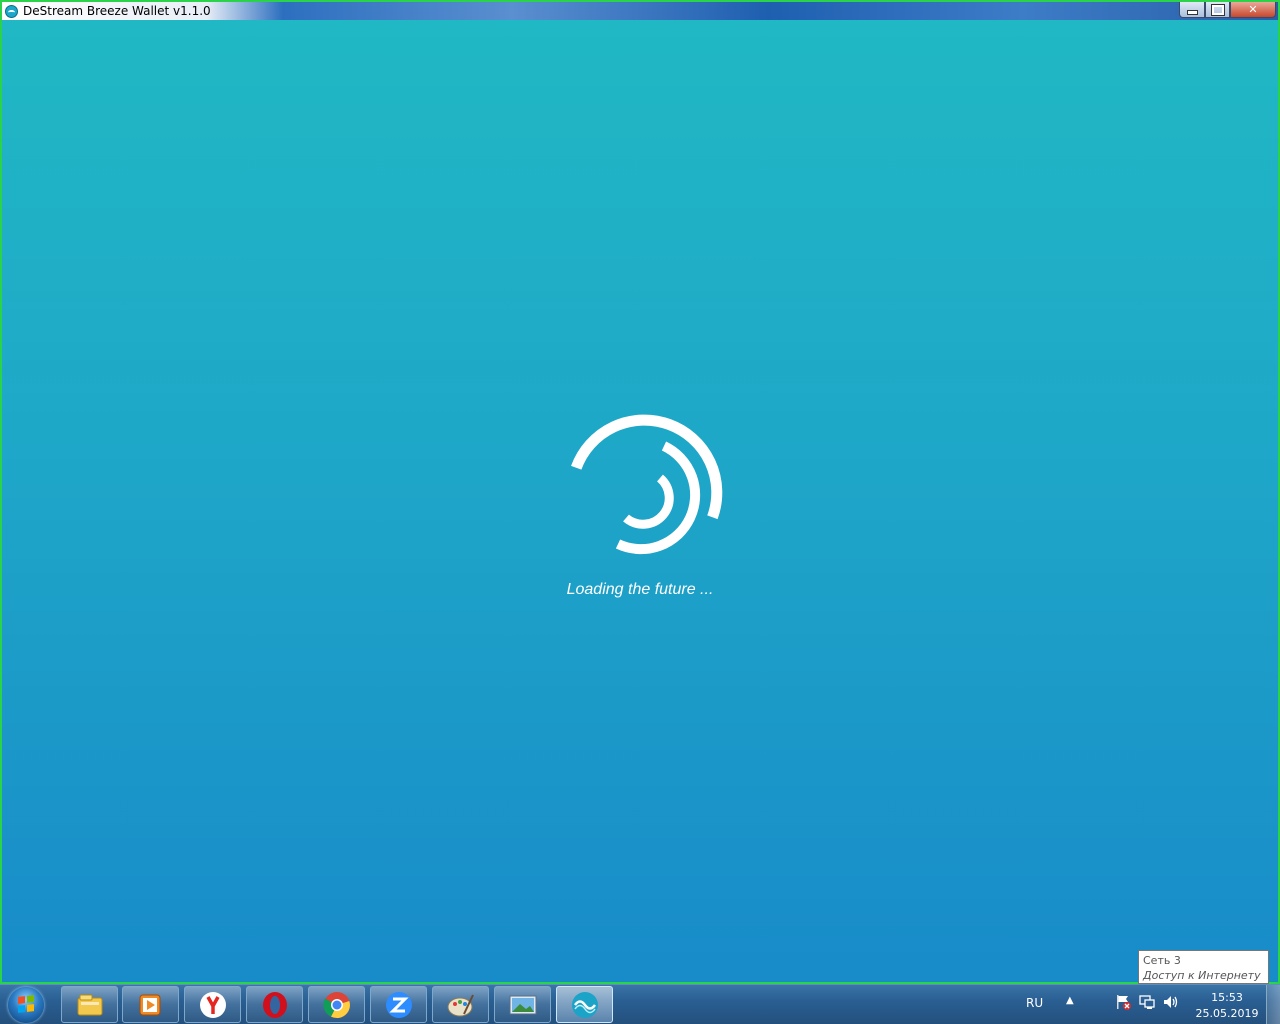  I want to click on windows-logo-icon, so click(26, 1005).